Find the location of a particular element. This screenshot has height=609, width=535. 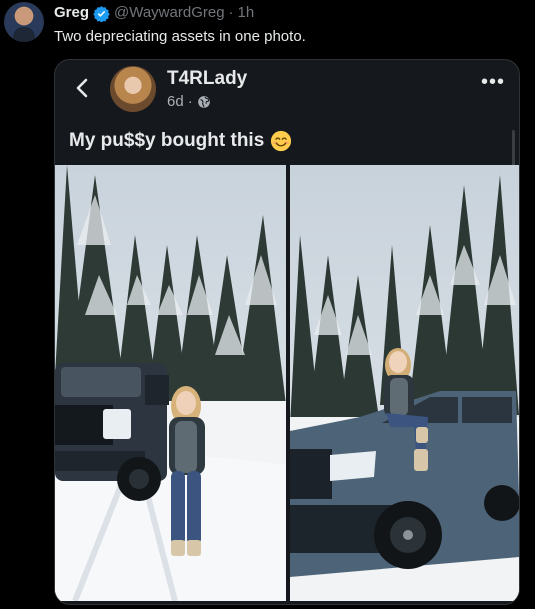

tweet-header: Greg @WaywardGreg · 1h is located at coordinates (154, 13).